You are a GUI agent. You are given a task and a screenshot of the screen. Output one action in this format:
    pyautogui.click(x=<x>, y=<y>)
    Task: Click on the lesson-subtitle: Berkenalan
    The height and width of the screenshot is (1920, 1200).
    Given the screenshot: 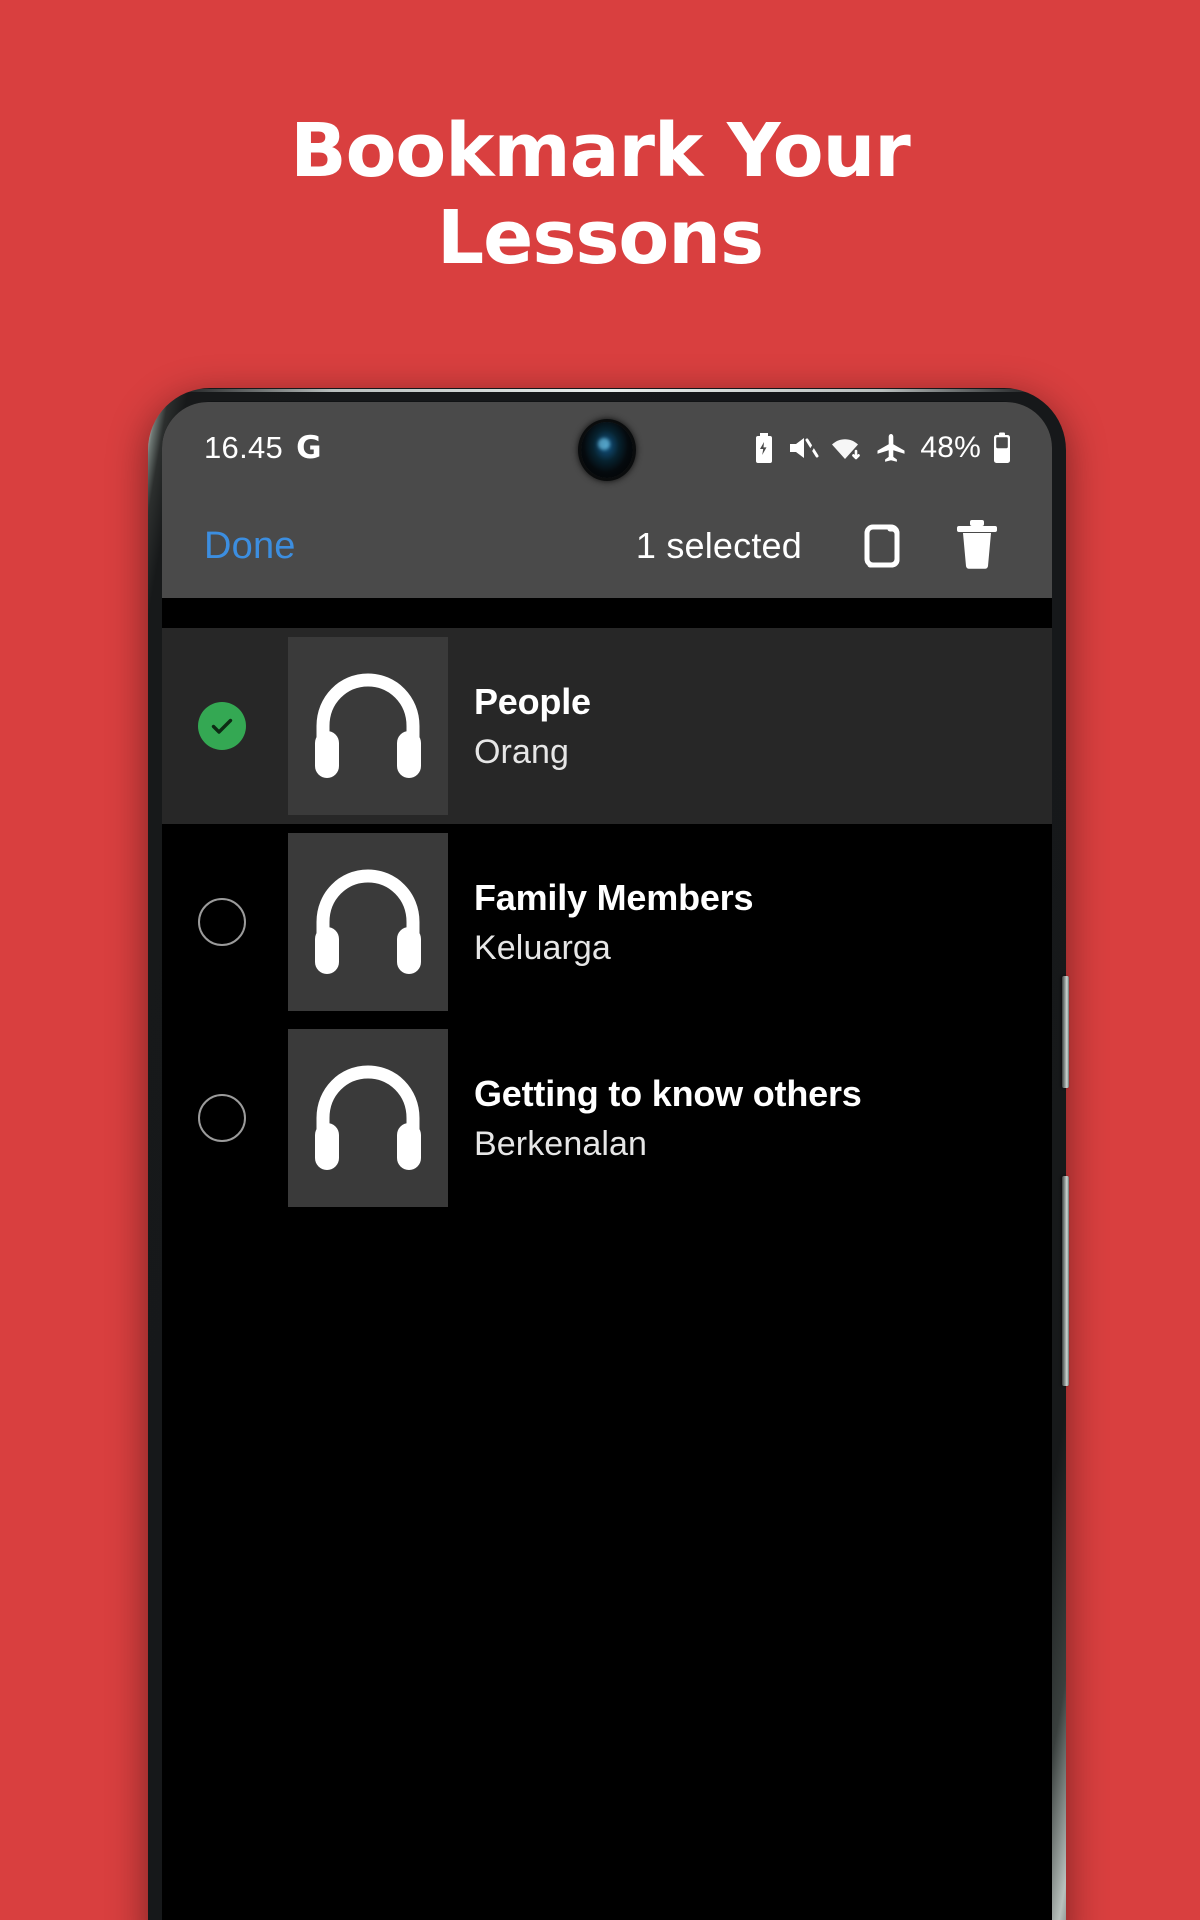 What is the action you would take?
    pyautogui.click(x=561, y=1143)
    